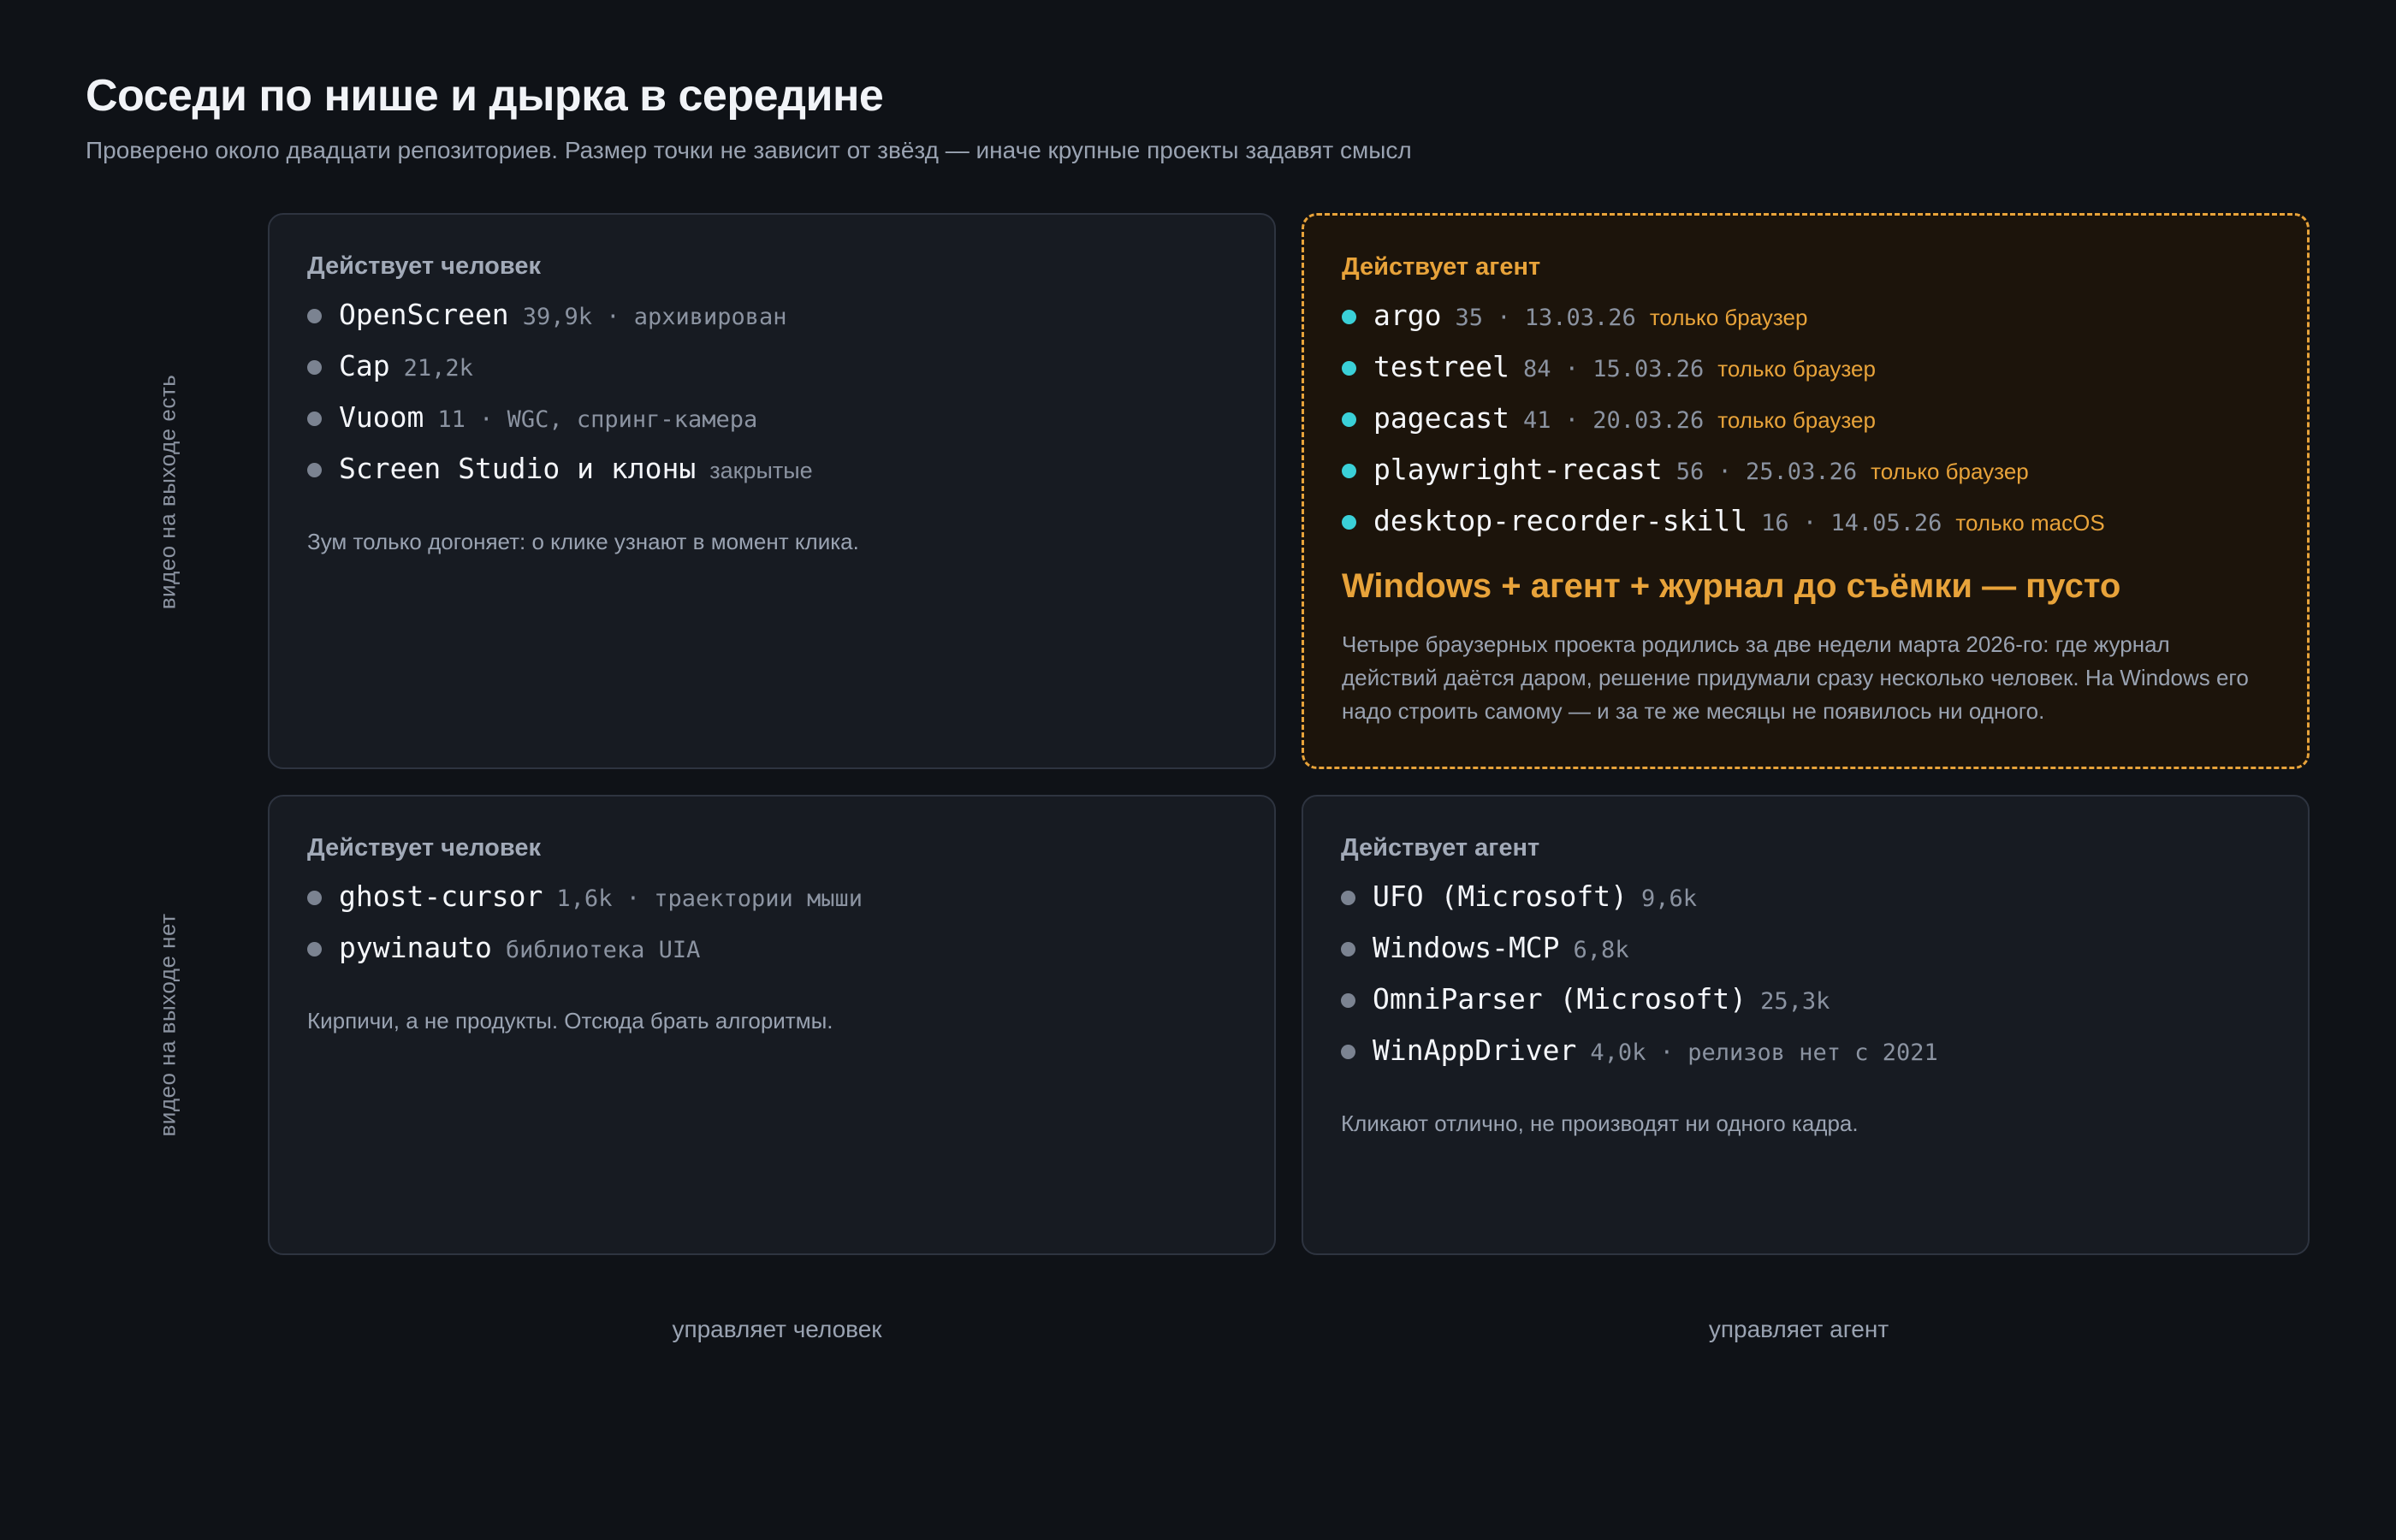 The width and height of the screenshot is (2396, 1540). I want to click on repo-name: Windows-MCP, so click(1466, 947).